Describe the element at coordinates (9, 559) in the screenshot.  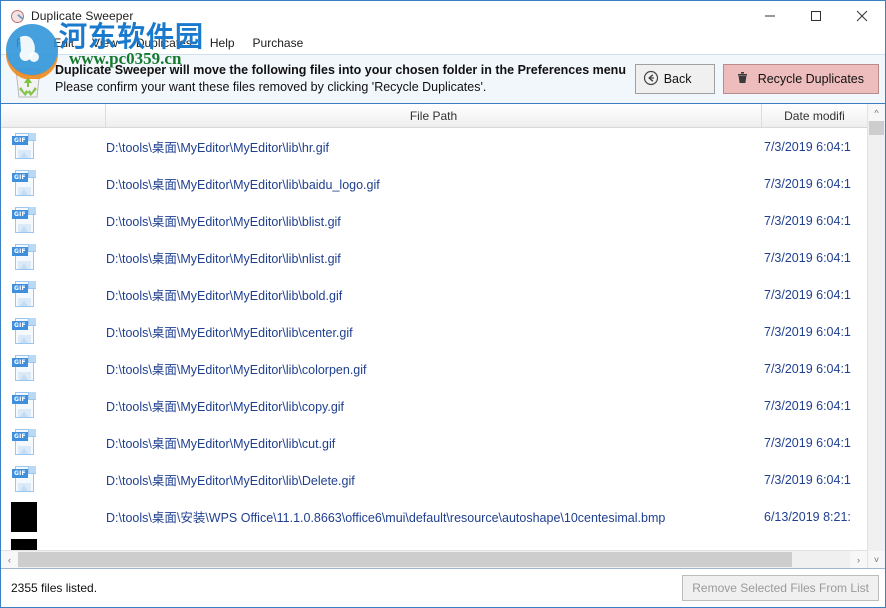
I see `chevron-left-icon: ‹` at that location.